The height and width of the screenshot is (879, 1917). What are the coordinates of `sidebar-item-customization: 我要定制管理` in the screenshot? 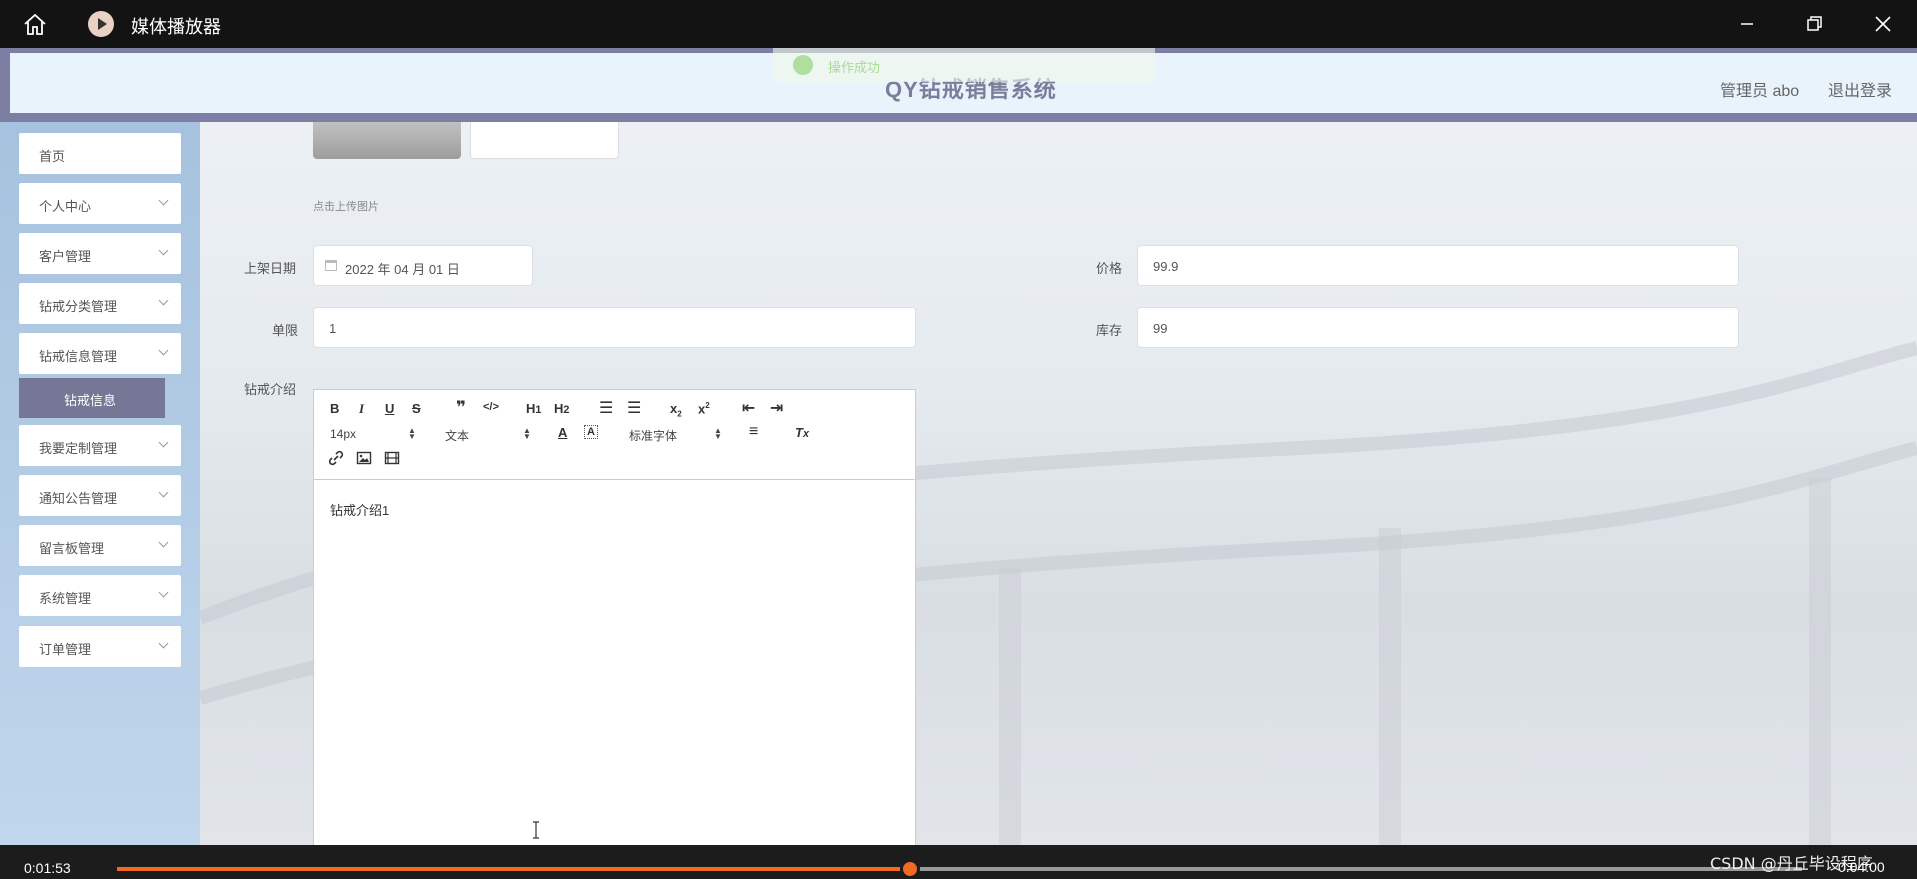 It's located at (100, 445).